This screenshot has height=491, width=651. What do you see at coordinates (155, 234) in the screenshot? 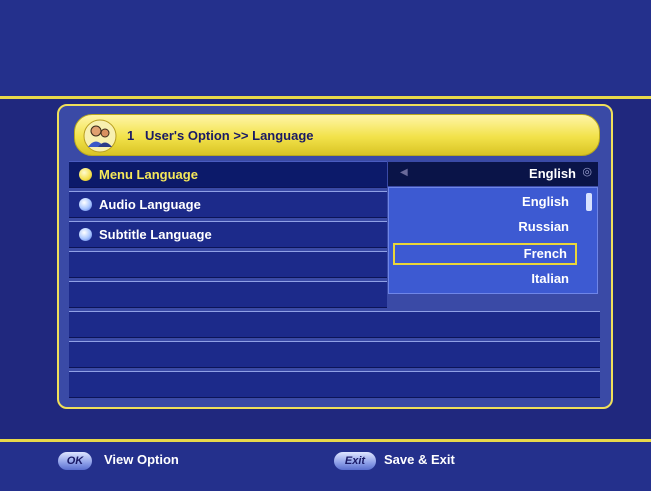
I see `row-label: Subtitle Language` at bounding box center [155, 234].